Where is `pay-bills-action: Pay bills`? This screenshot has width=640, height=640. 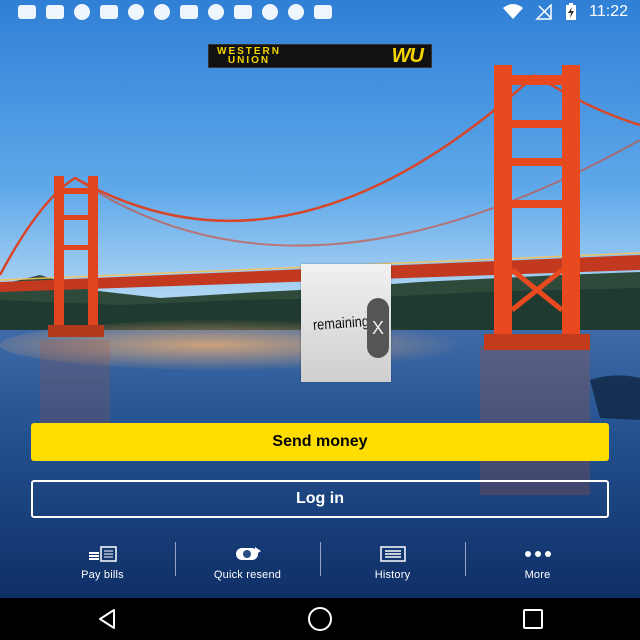
pay-bills-action: Pay bills is located at coordinates (102, 561).